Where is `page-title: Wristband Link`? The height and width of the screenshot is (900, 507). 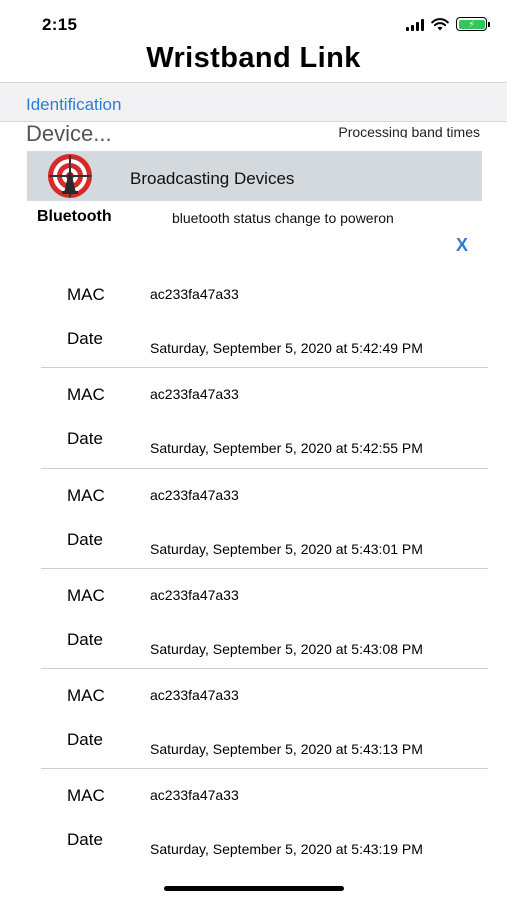
page-title: Wristband Link is located at coordinates (253, 58).